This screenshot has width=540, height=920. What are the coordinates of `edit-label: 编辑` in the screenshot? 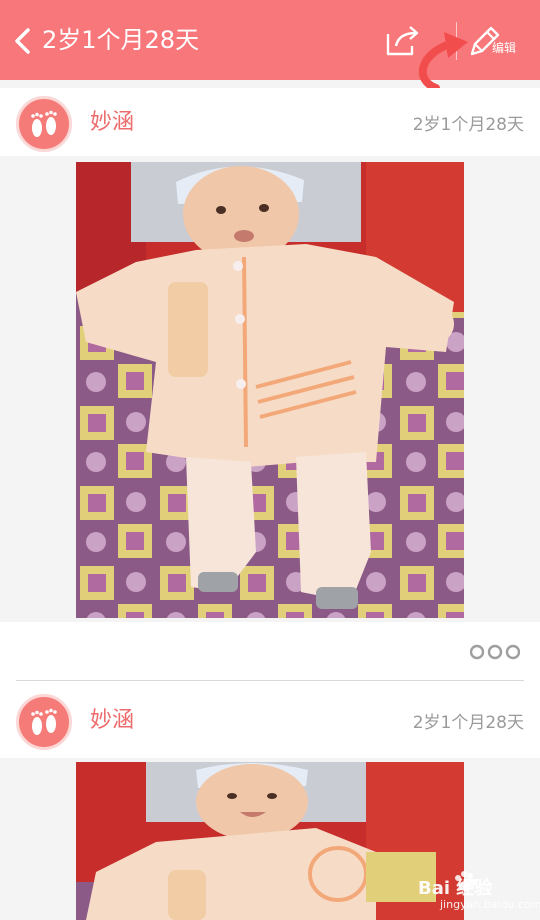 It's located at (504, 48).